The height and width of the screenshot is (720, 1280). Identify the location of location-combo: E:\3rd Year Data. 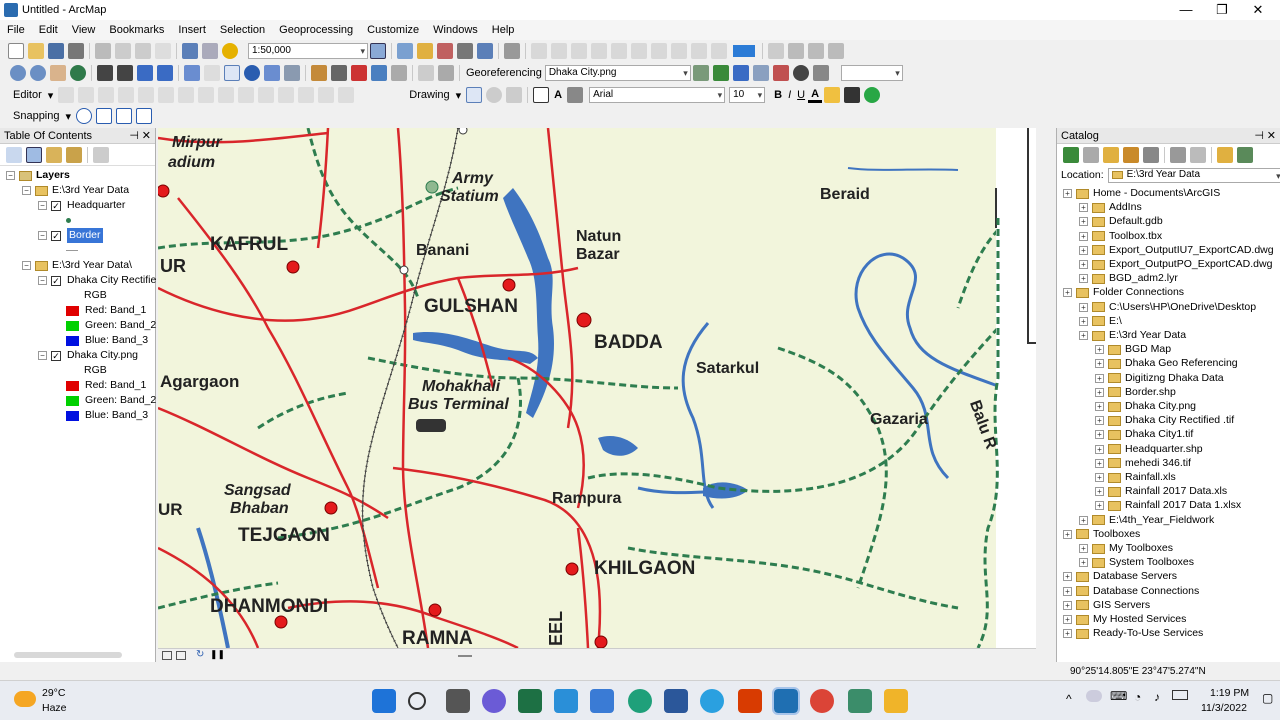
(1193, 175).